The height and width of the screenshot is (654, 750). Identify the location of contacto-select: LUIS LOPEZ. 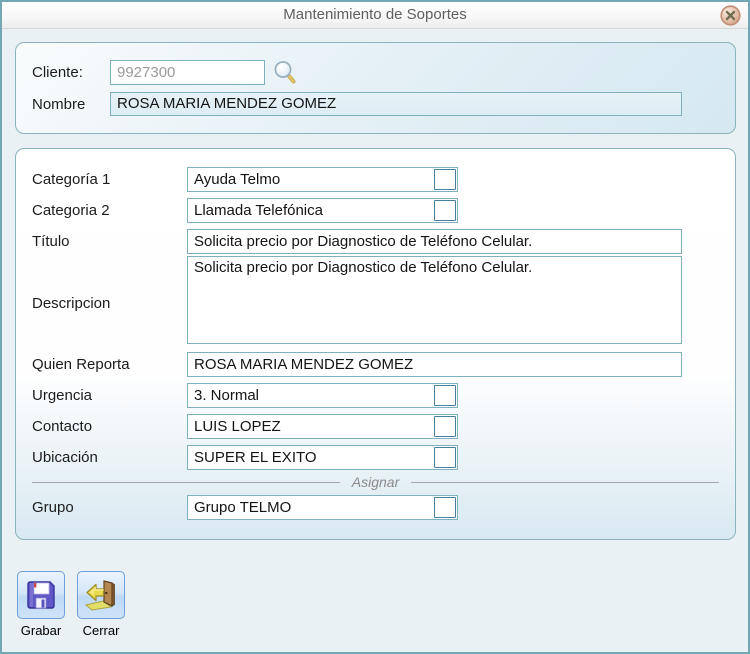
(322, 426).